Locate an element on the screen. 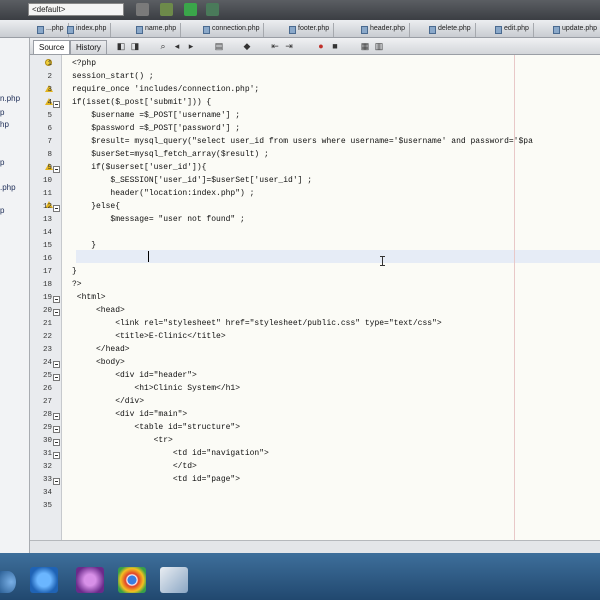  file-tab-label: edit.php is located at coordinates (516, 28).